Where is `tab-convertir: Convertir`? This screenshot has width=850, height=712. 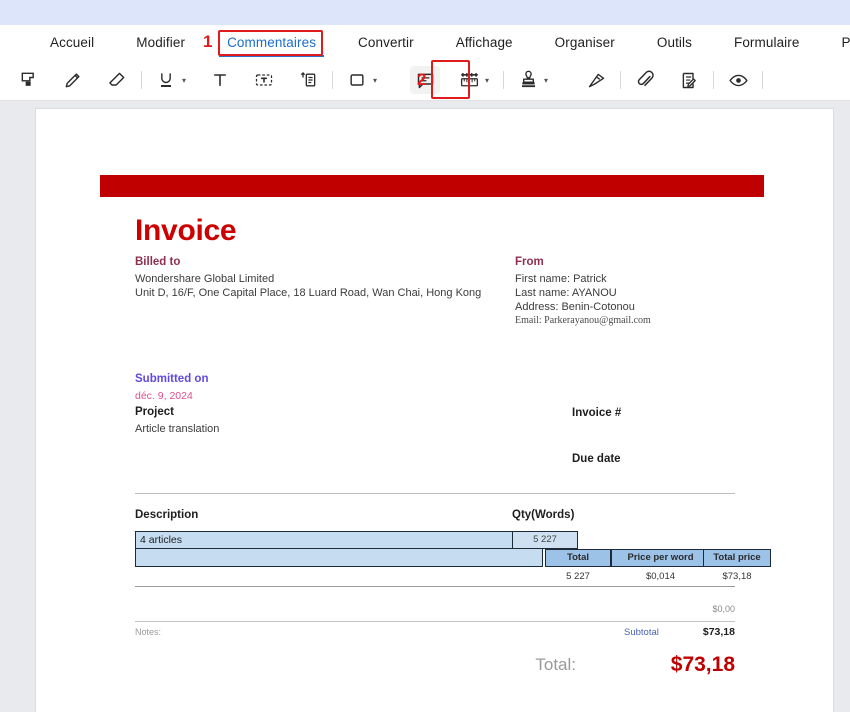 tab-convertir: Convertir is located at coordinates (386, 42).